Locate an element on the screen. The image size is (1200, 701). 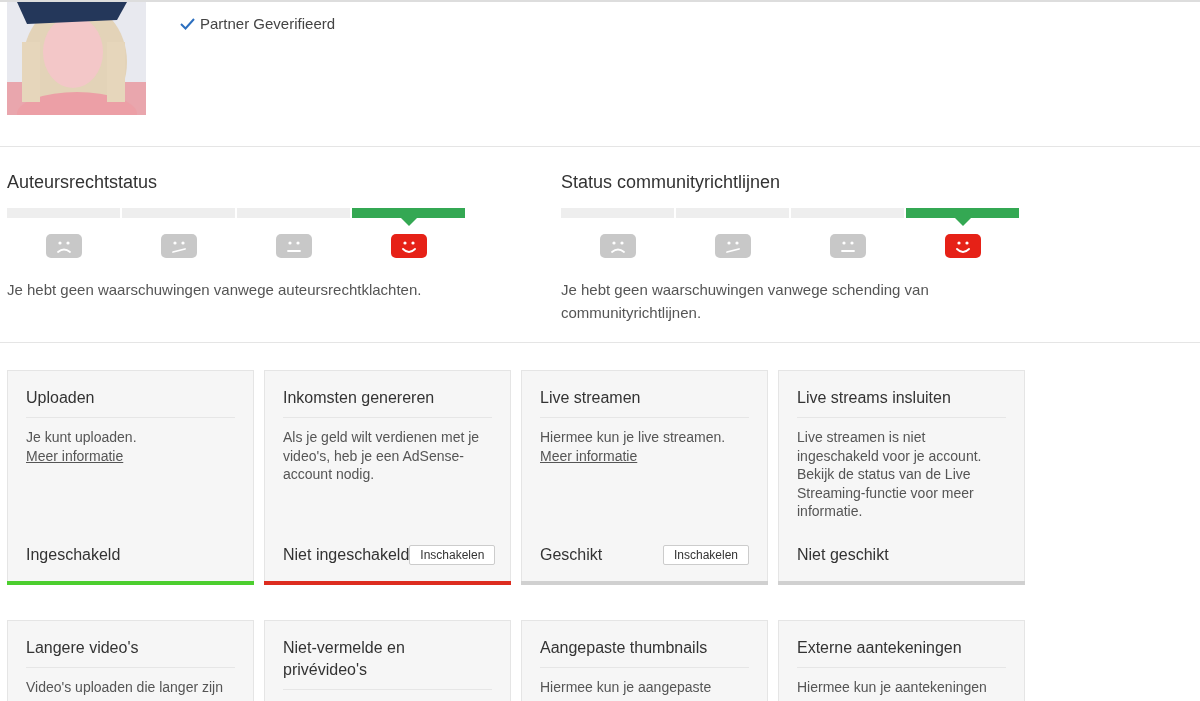
card-title: Live streams insluiten is located at coordinates (901, 402).